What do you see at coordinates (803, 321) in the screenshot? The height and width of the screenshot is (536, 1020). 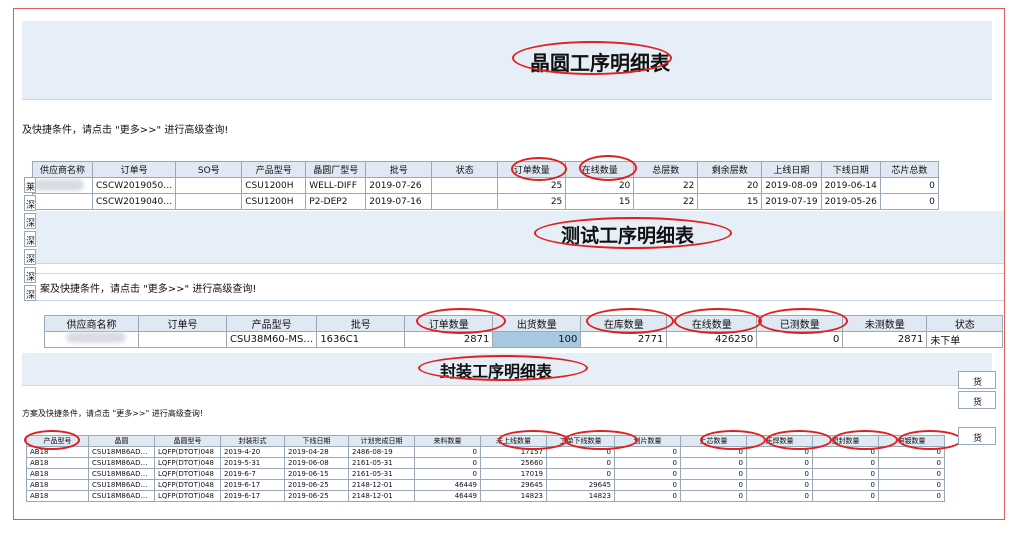 I see `test-tested-qty-highlight` at bounding box center [803, 321].